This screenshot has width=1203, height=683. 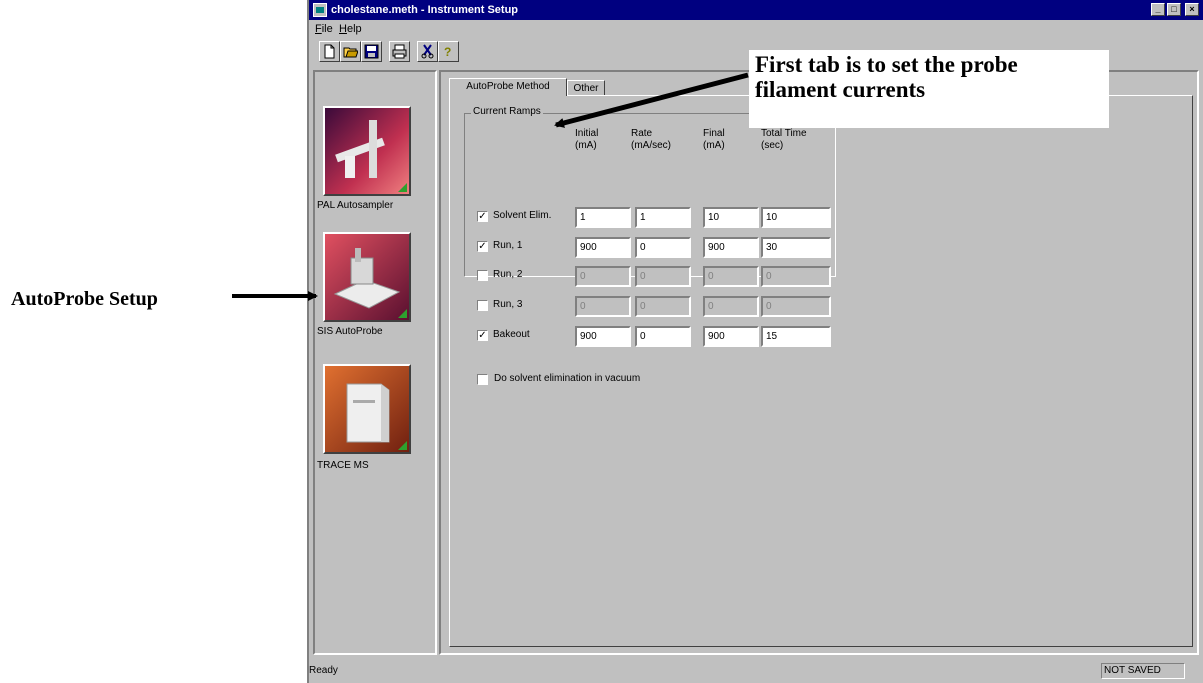 I want to click on vacuum-label: Do solvent elimination in vacuum, so click(x=567, y=378).